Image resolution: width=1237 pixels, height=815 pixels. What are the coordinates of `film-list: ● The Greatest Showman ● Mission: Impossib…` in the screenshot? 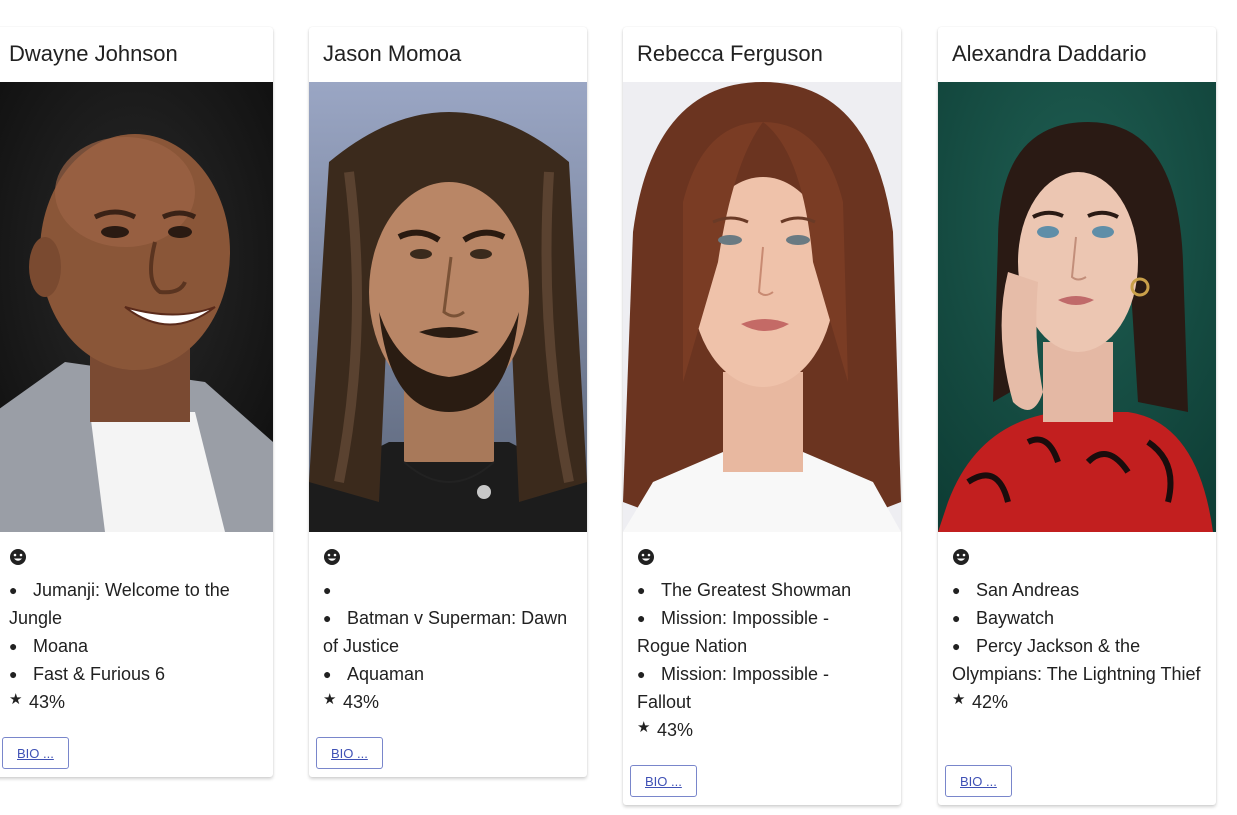 It's located at (762, 646).